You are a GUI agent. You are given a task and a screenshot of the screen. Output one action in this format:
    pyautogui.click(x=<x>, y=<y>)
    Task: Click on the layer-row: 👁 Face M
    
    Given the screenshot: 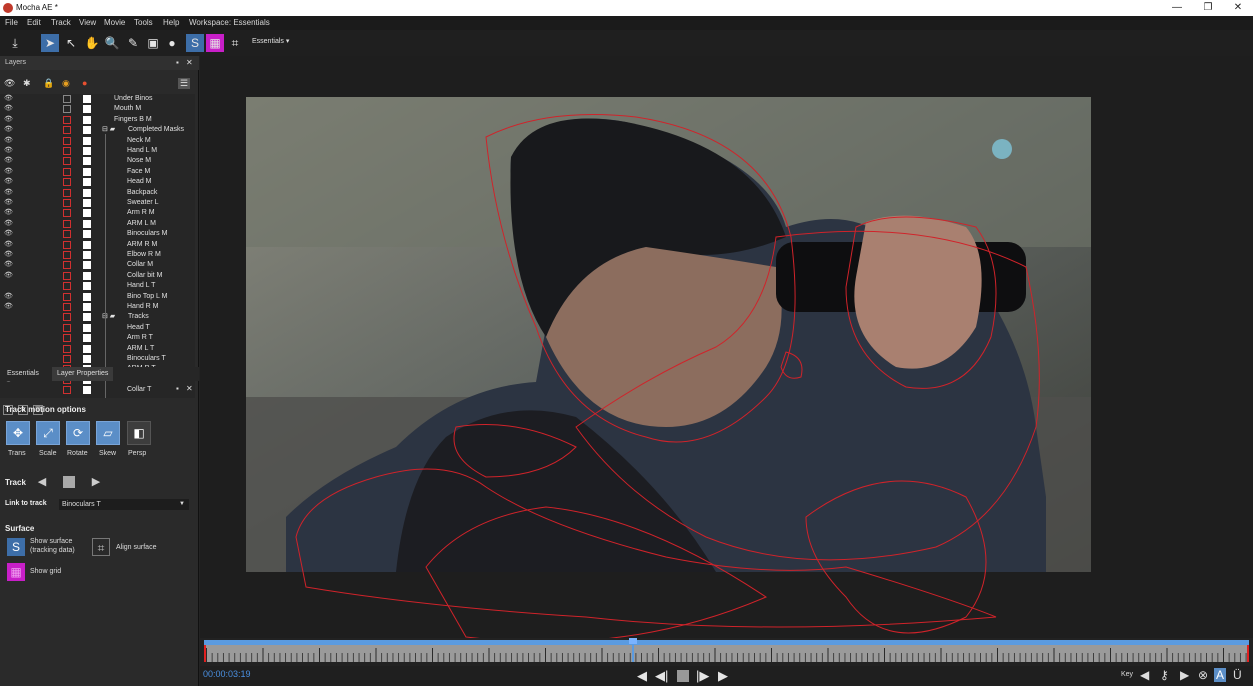 What is the action you would take?
    pyautogui.click(x=97, y=172)
    